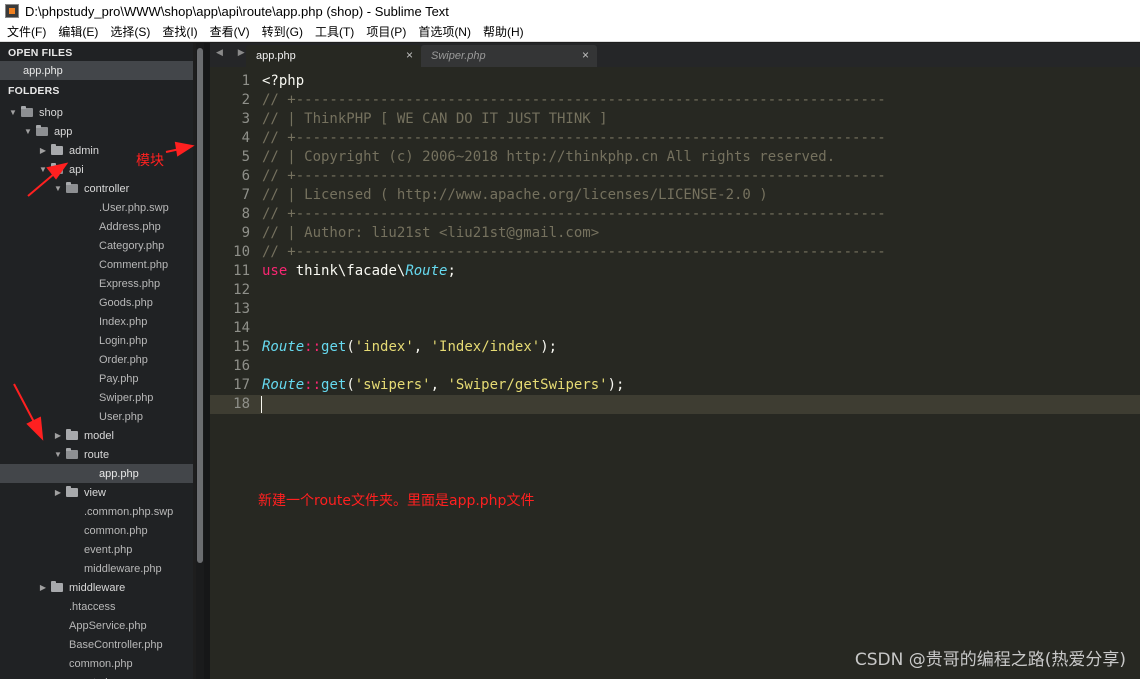  What do you see at coordinates (96, 207) in the screenshot?
I see `file-item: .User.php.swp` at bounding box center [96, 207].